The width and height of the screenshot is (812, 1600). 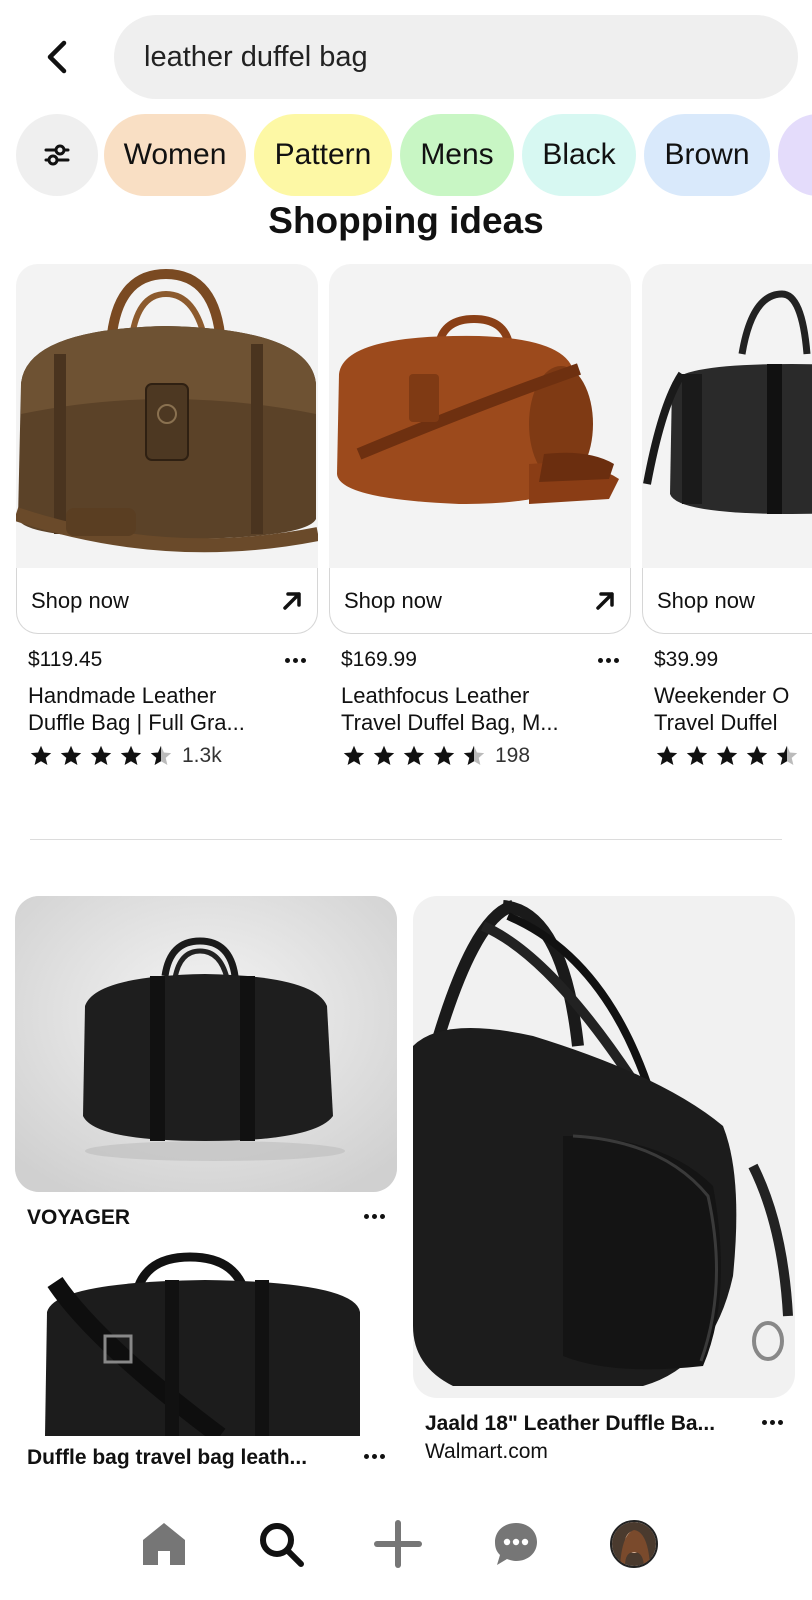 I want to click on nav-search, so click(x=281, y=1544).